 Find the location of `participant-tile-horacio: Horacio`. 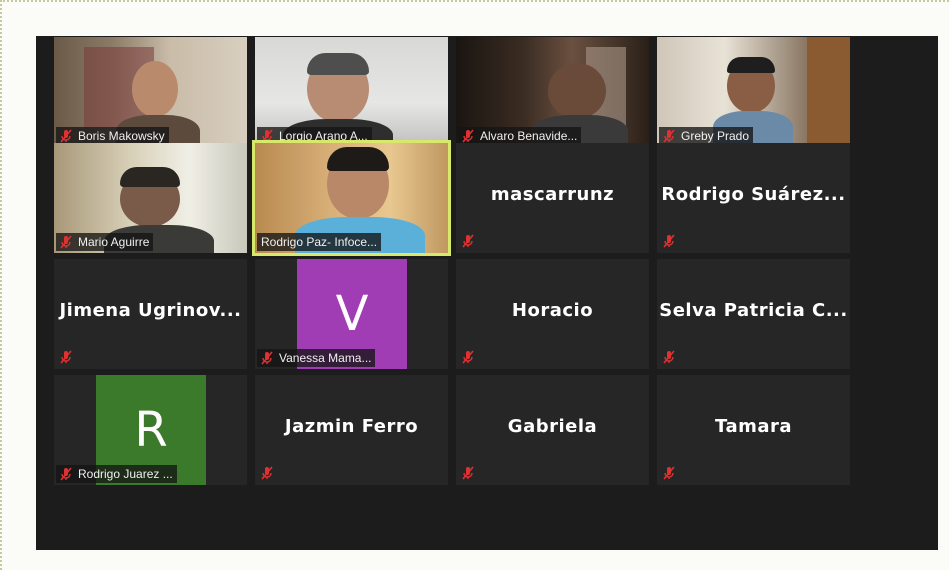

participant-tile-horacio: Horacio is located at coordinates (552, 314).